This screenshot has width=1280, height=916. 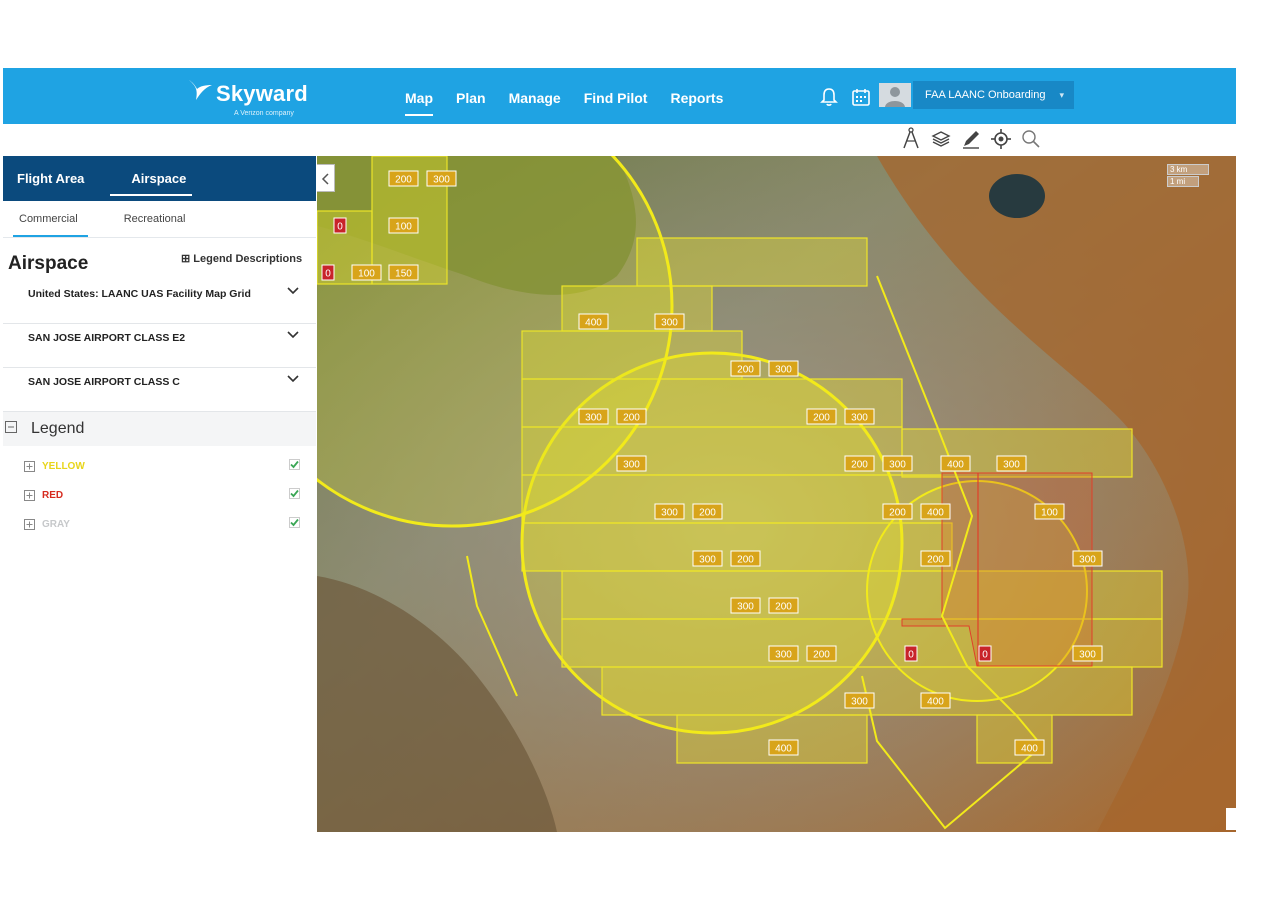 I want to click on user-silhouette-icon, so click(x=895, y=97).